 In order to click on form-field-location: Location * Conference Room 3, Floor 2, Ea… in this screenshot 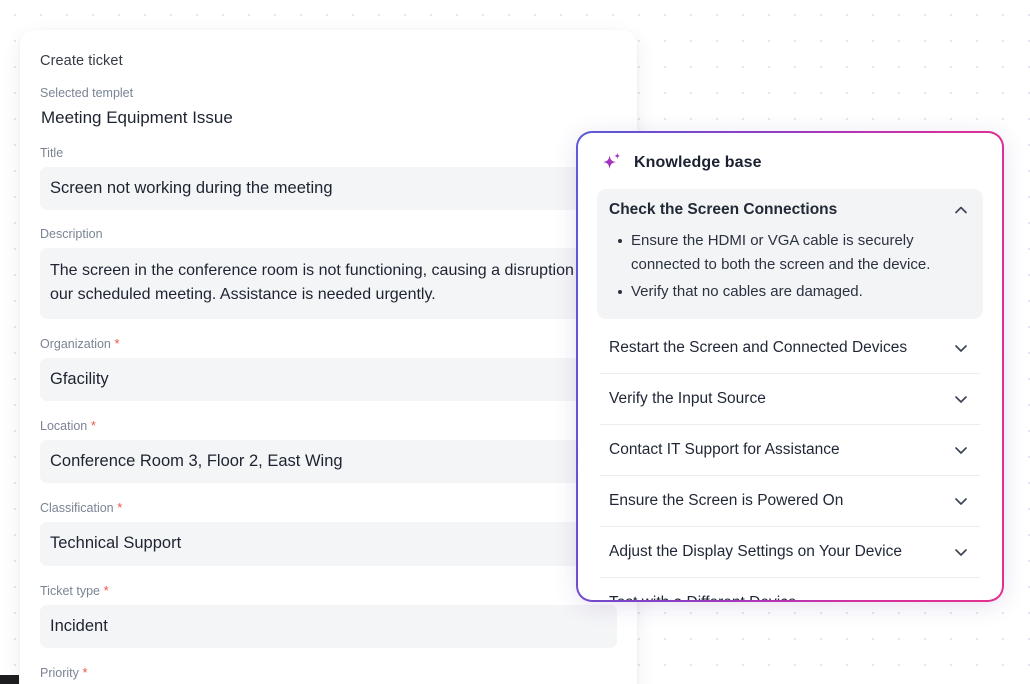, I will do `click(328, 451)`.